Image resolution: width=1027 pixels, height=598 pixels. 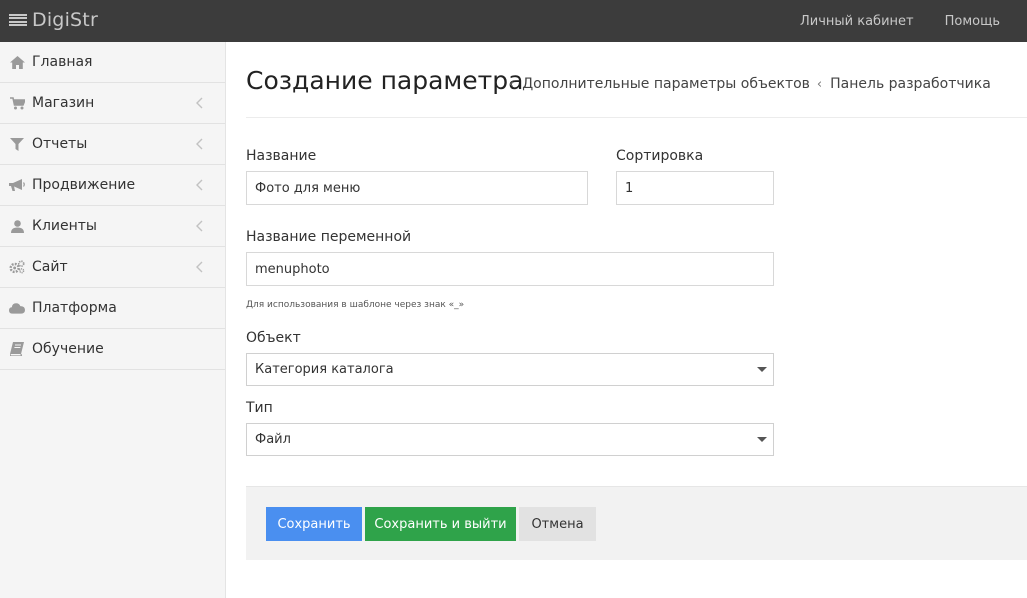 What do you see at coordinates (17, 185) in the screenshot?
I see `megaphone-icon` at bounding box center [17, 185].